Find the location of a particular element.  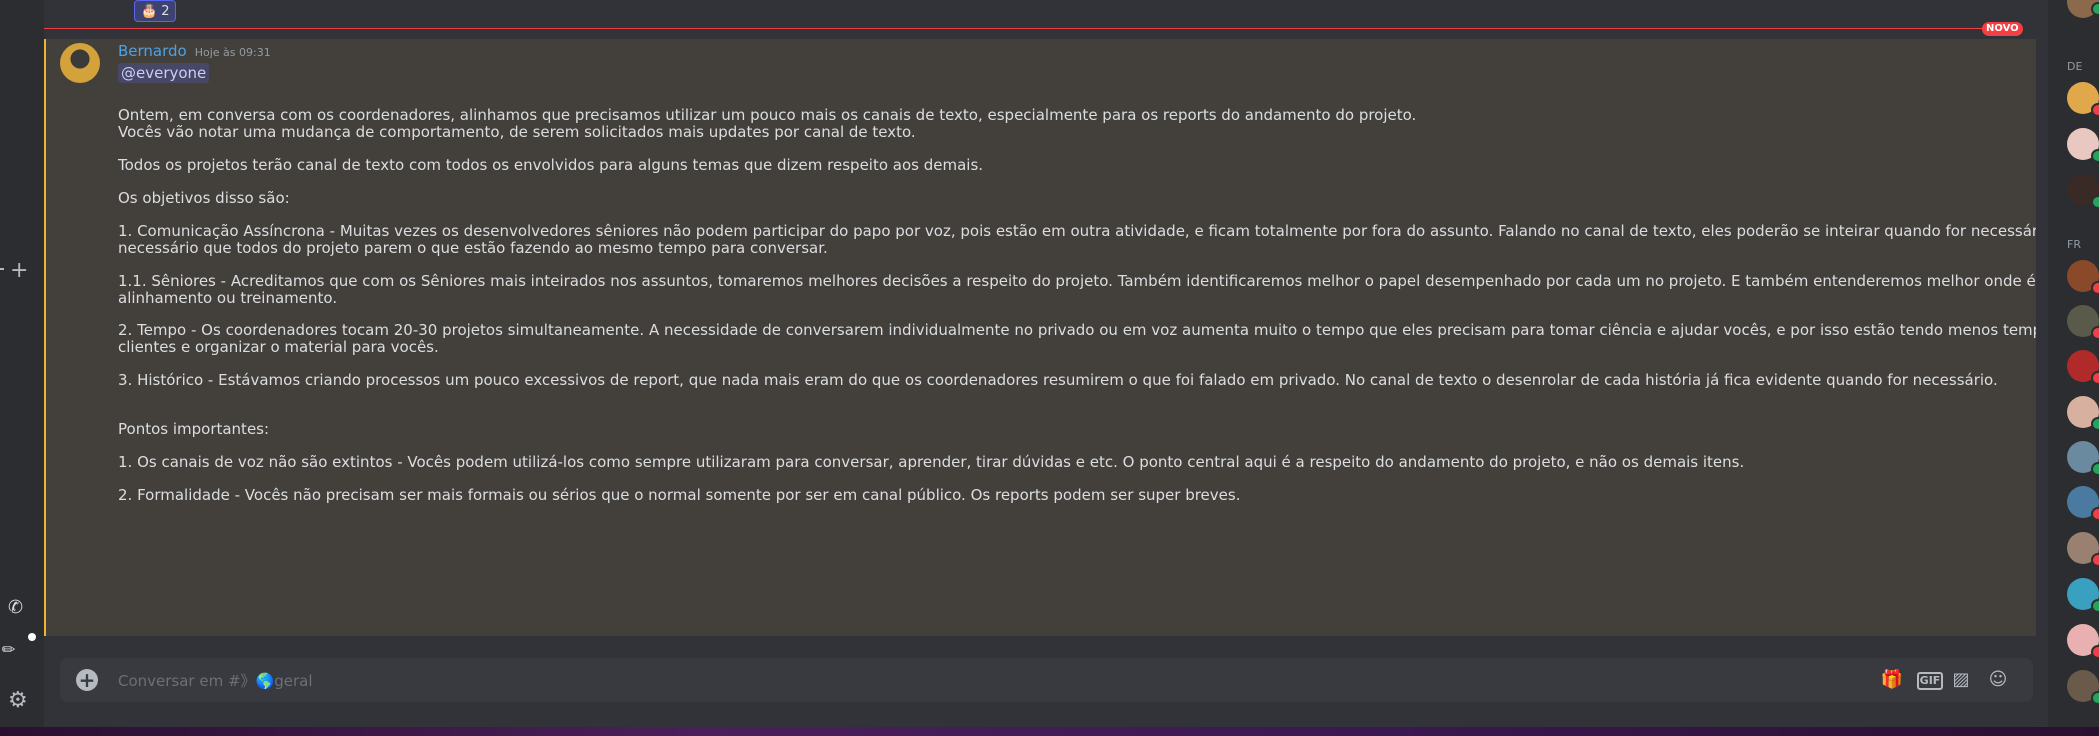

gear-icon: ⚙ is located at coordinates (18, 700).